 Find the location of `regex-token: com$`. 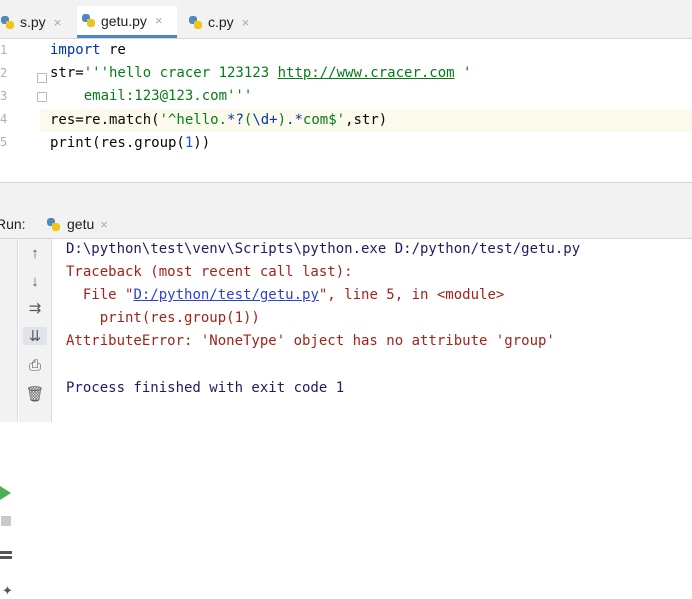

regex-token: com$ is located at coordinates (319, 120).